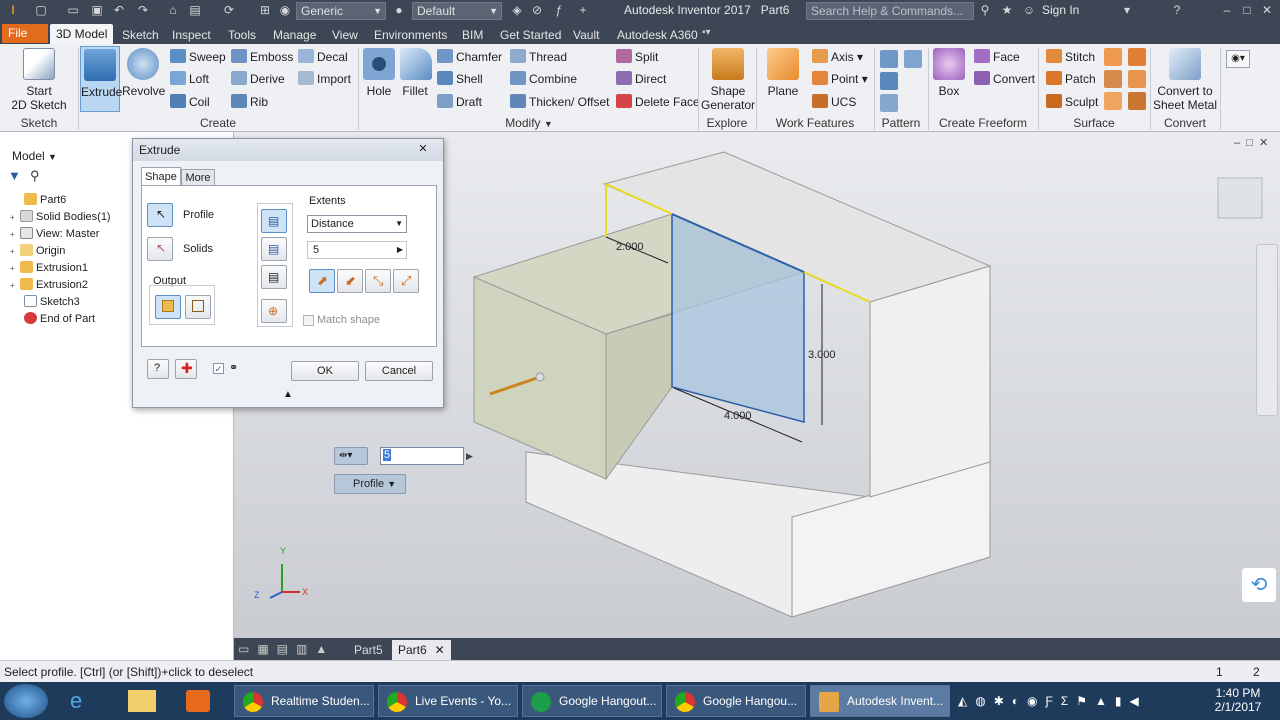 The height and width of the screenshot is (720, 1280). I want to click on match-shape-checkbox, so click(308, 320).